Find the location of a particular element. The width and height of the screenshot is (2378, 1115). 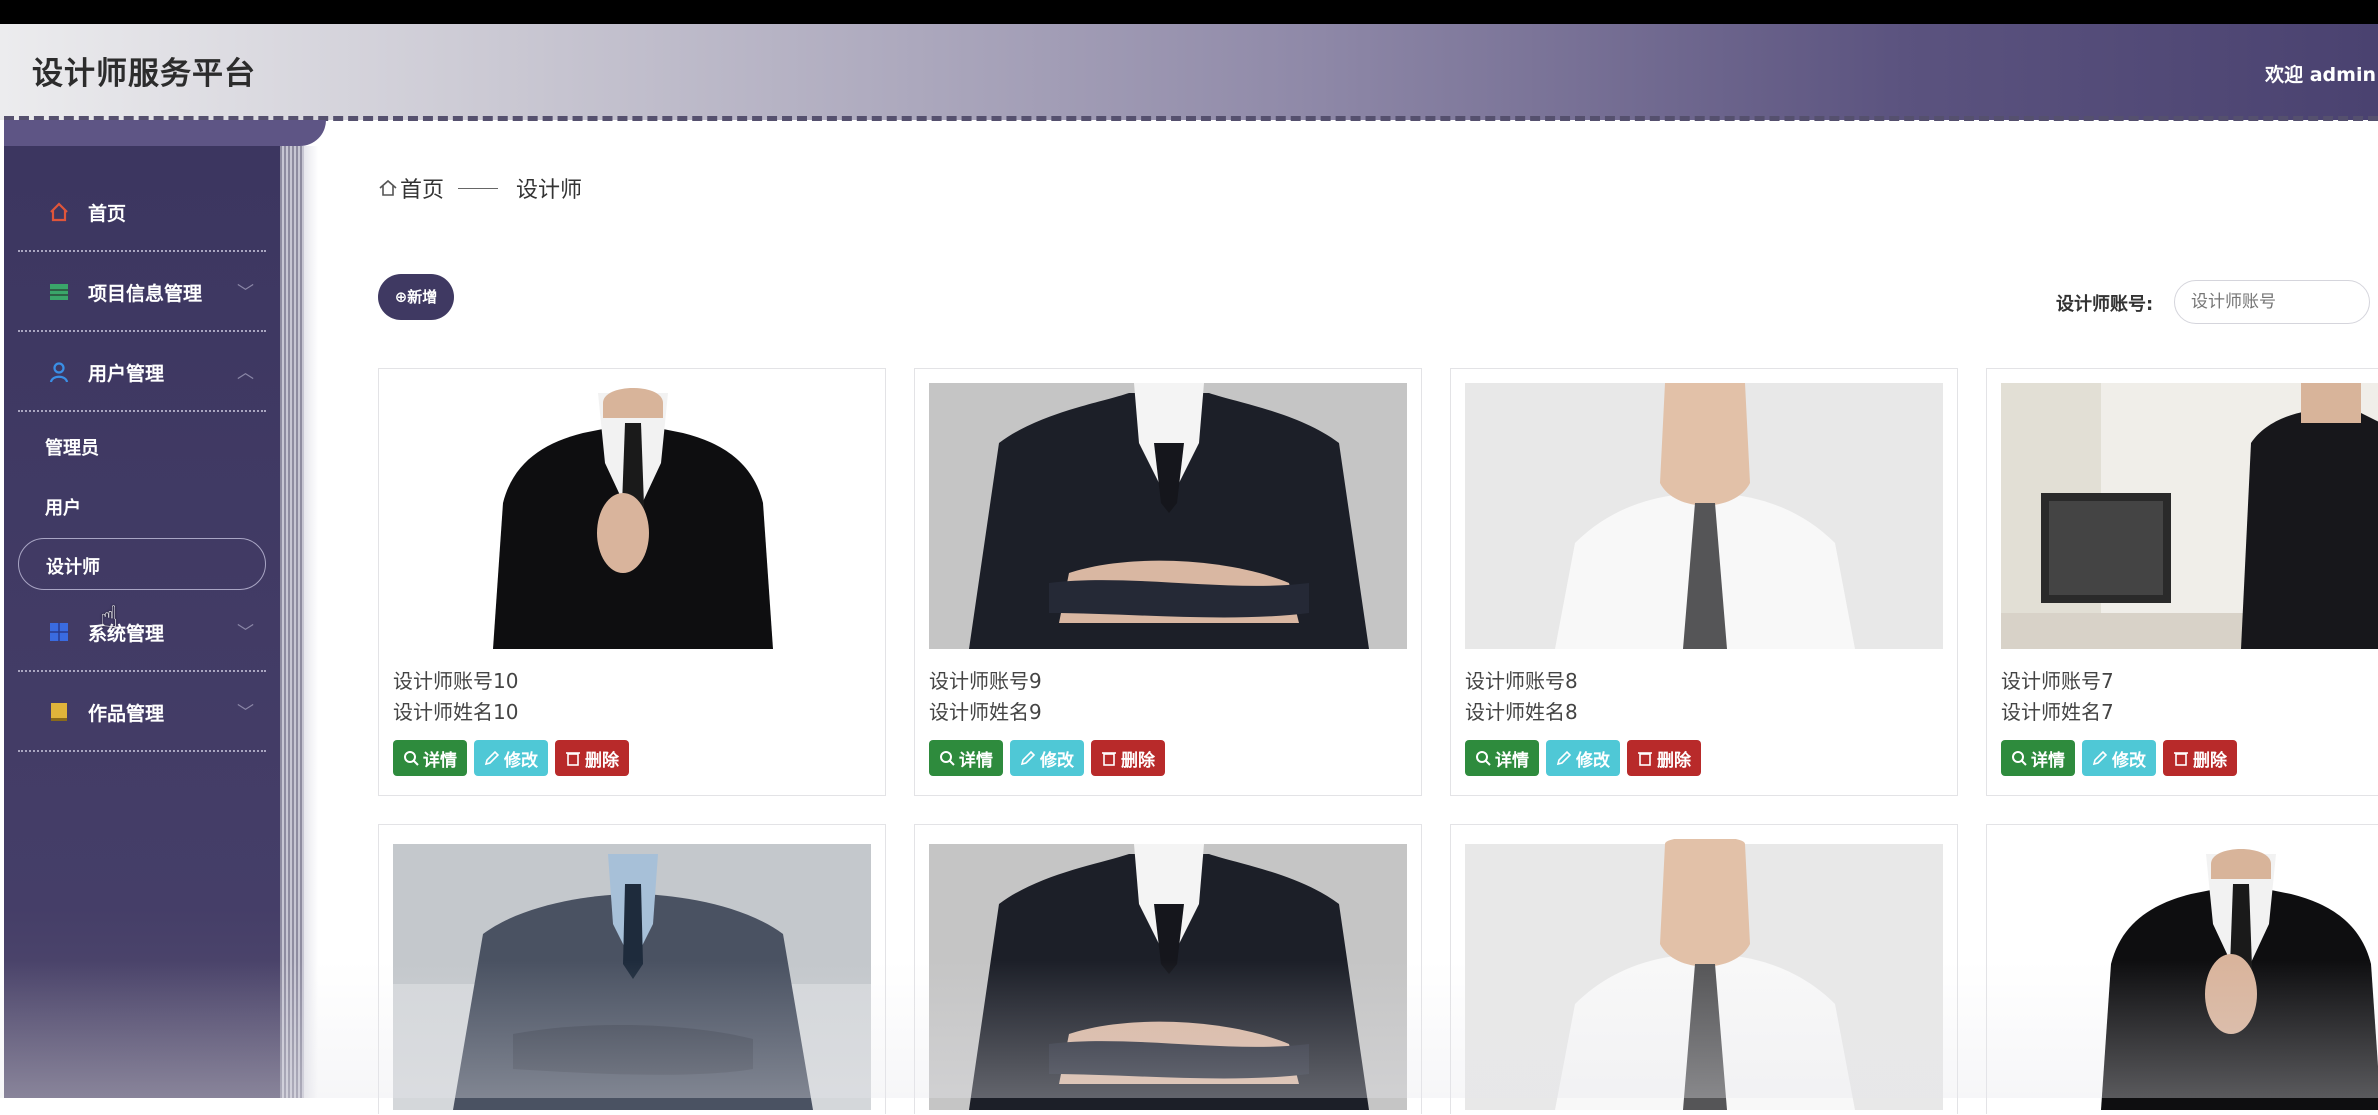

sidebar-subitem-designer: 设计师 is located at coordinates (142, 564).